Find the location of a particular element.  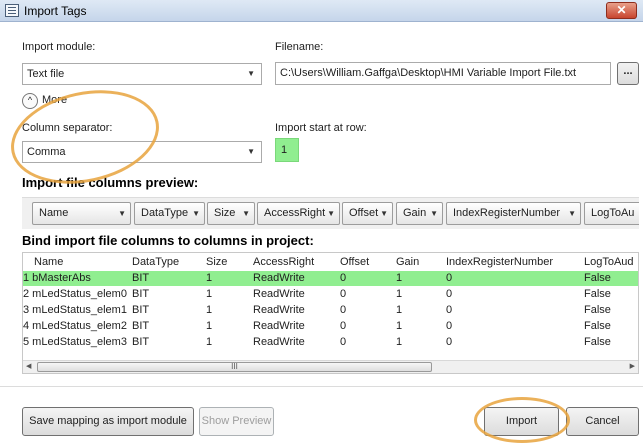

save-mapping-button: Save mapping as import module is located at coordinates (108, 421).